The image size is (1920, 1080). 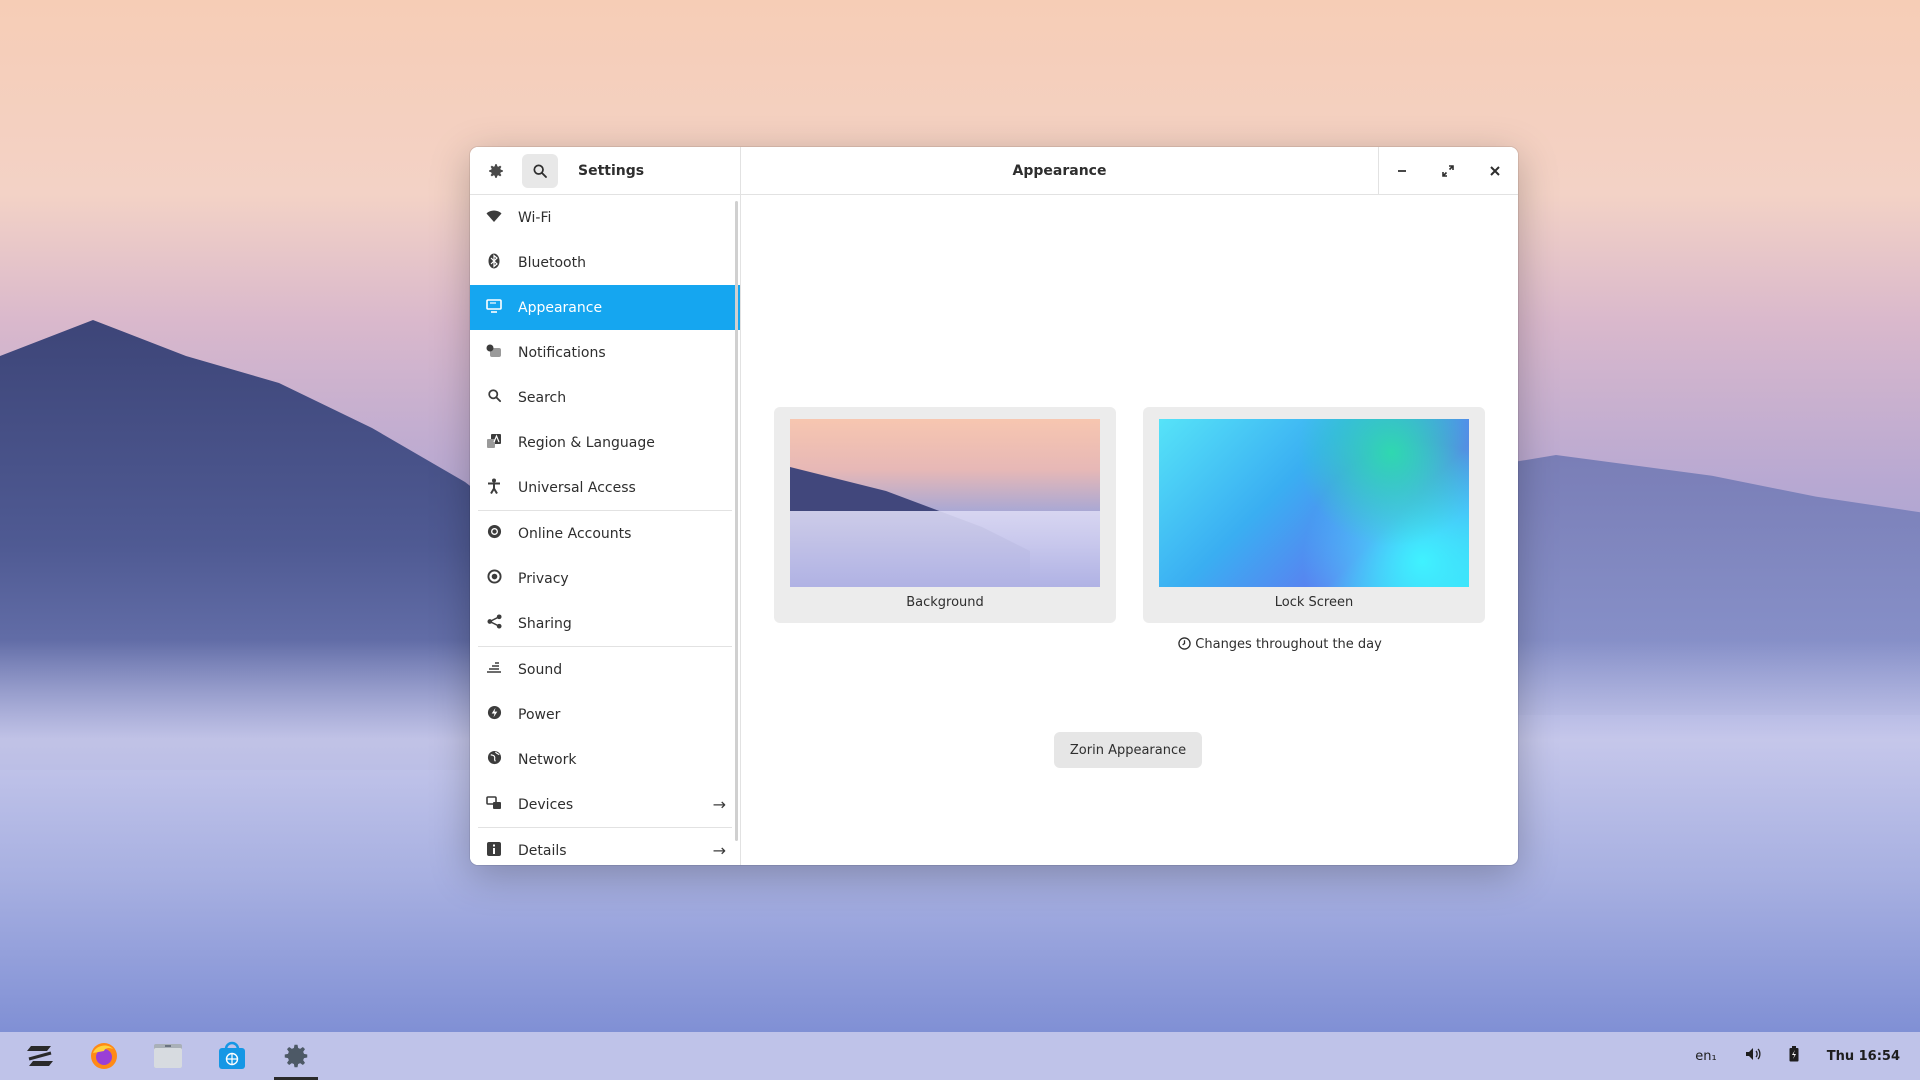 I want to click on system-tray: en₁ Thu 16:54, so click(x=1797, y=1056).